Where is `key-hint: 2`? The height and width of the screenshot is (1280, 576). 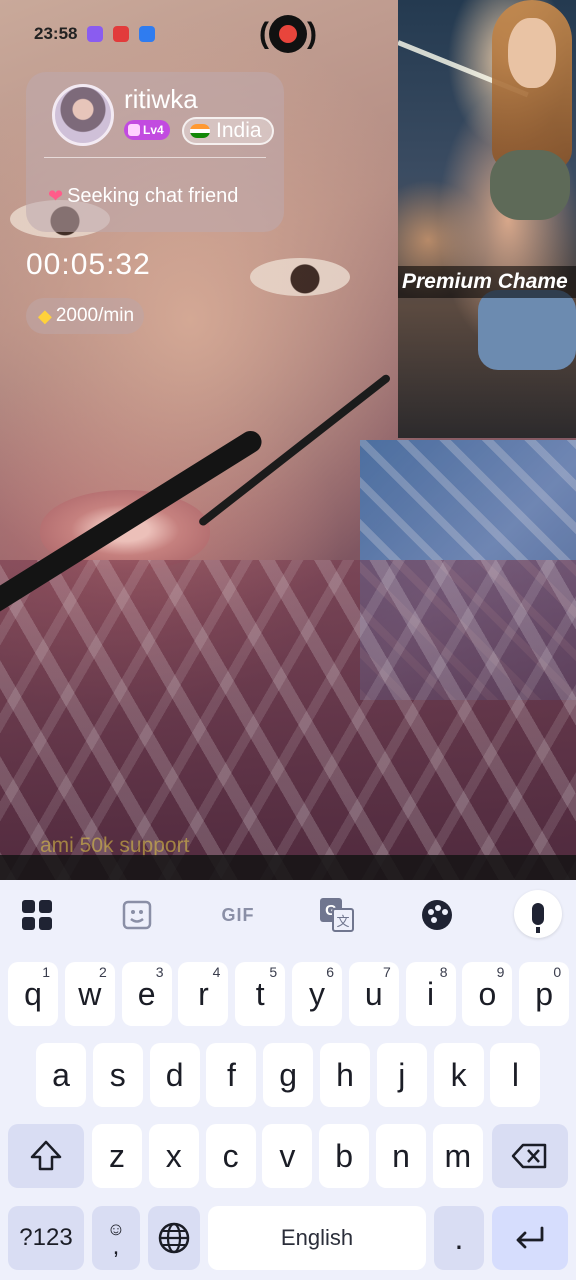 key-hint: 2 is located at coordinates (103, 972).